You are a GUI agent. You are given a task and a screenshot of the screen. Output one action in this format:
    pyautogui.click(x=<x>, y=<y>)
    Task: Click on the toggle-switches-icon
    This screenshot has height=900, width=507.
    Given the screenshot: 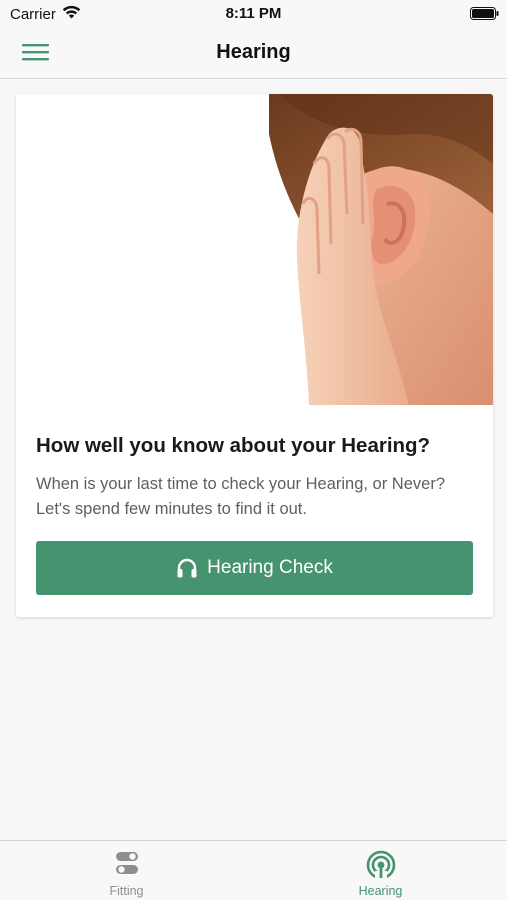 What is the action you would take?
    pyautogui.click(x=126, y=863)
    